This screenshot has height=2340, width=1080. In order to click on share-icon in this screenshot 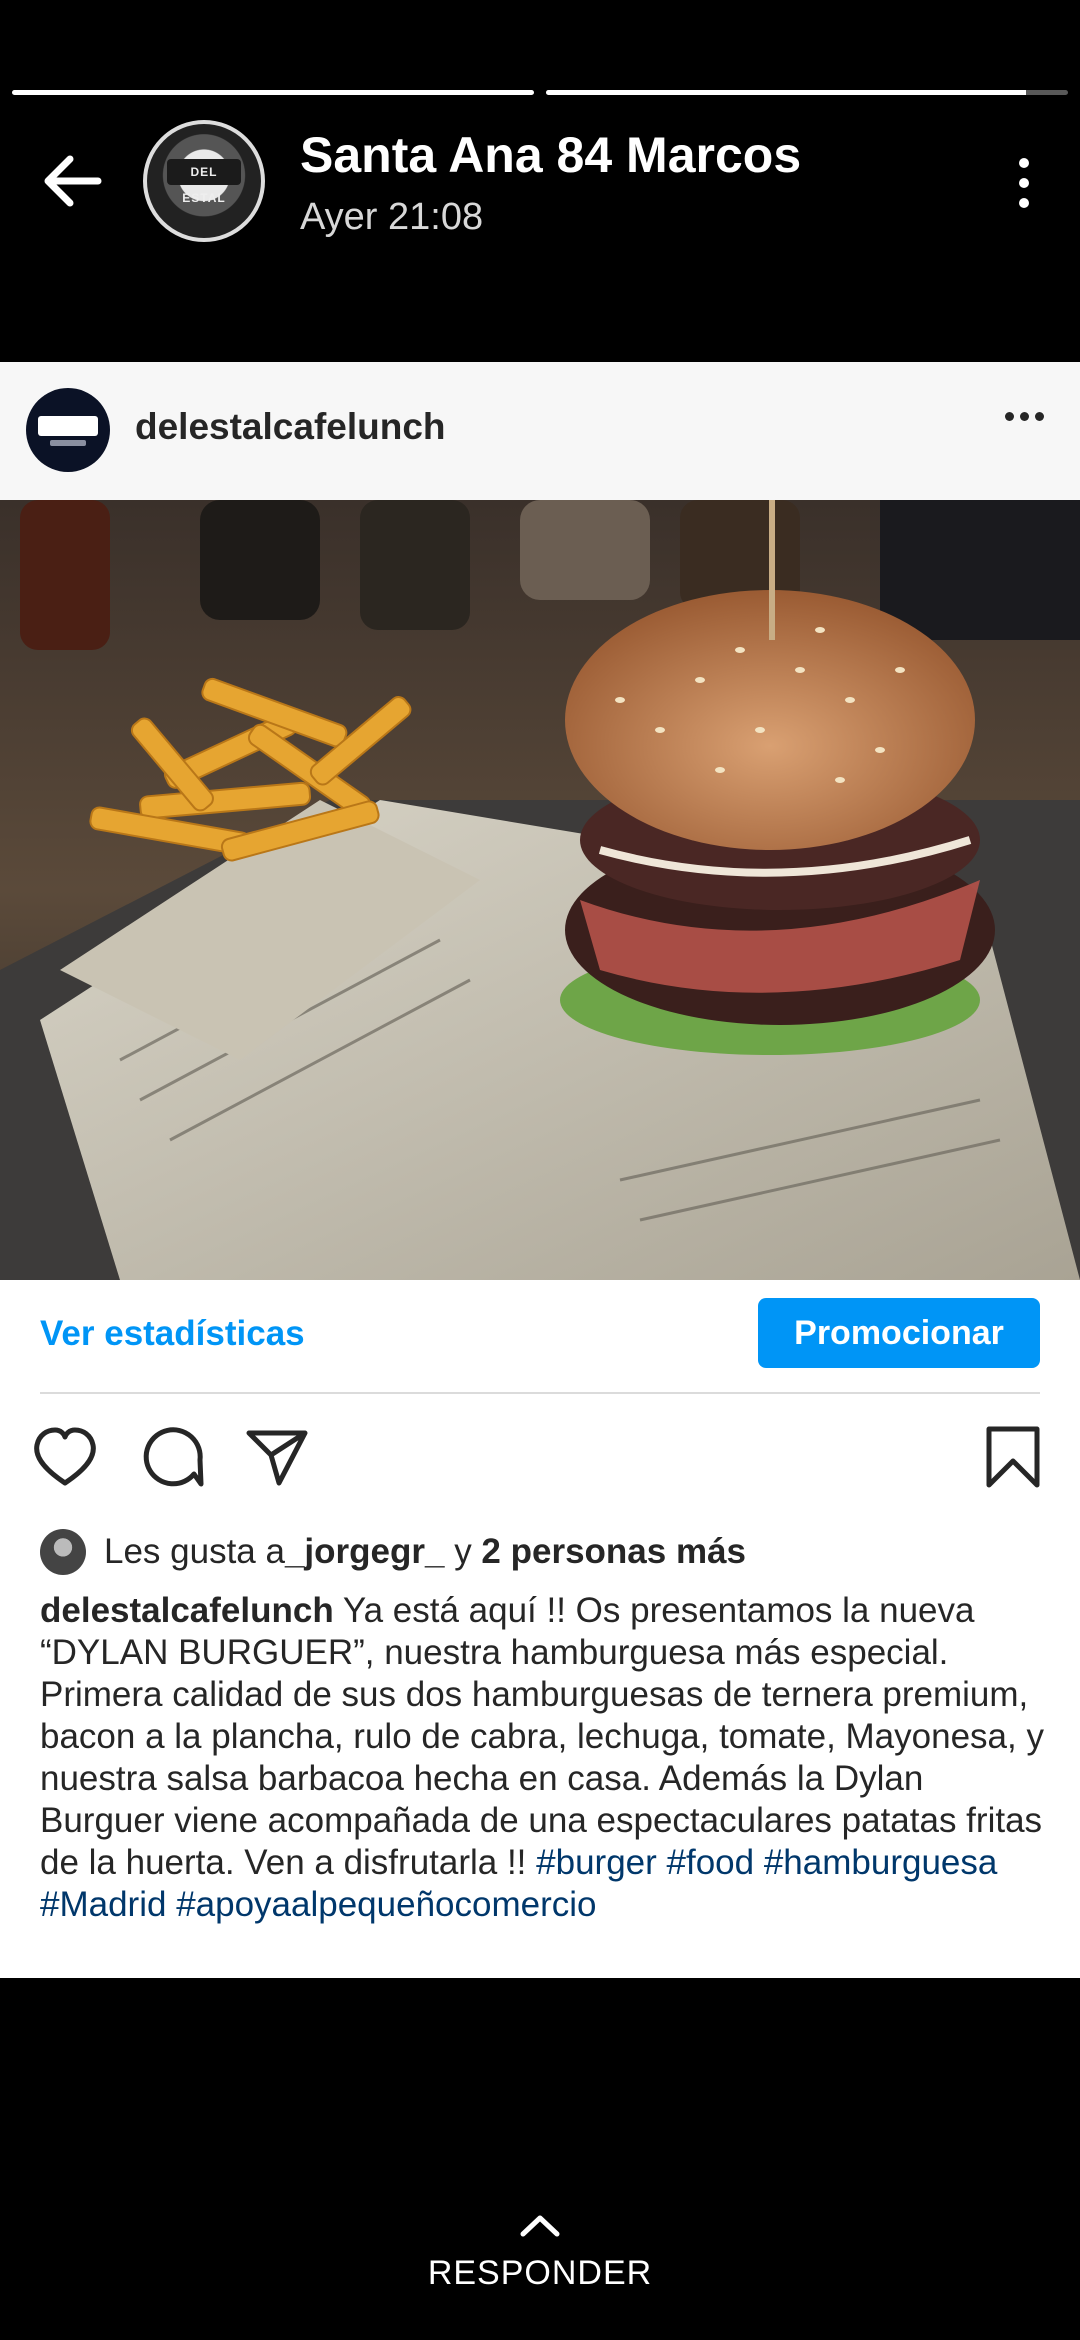, I will do `click(277, 1457)`.